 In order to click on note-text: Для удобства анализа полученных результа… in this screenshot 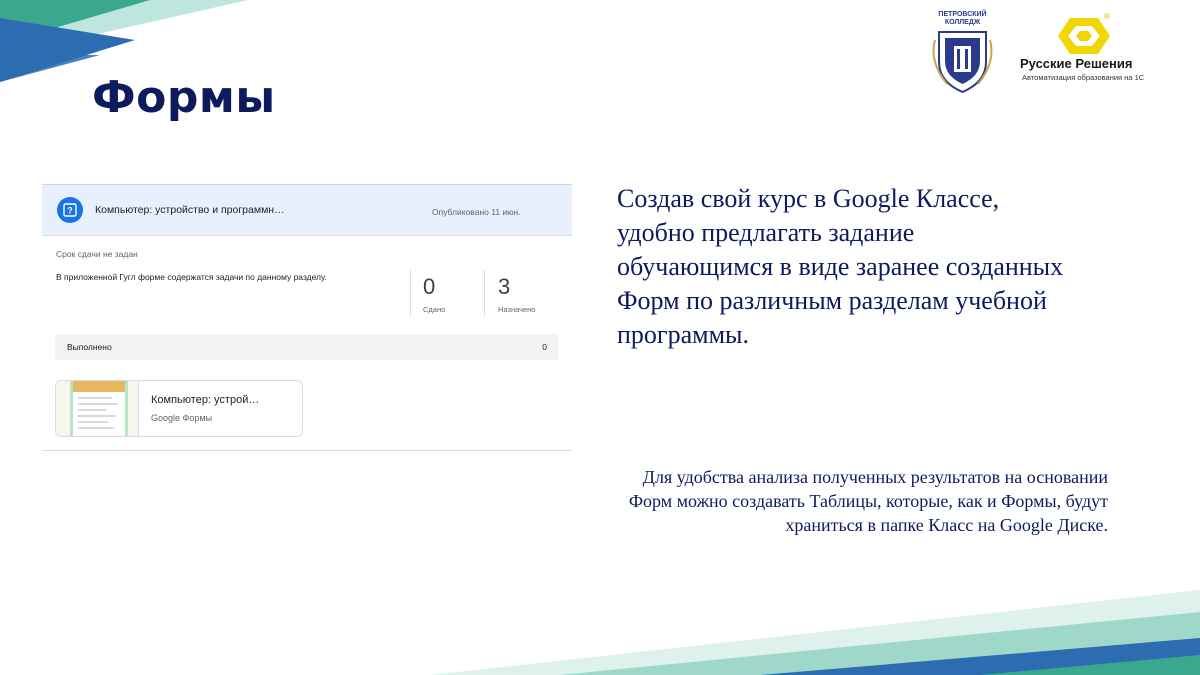, I will do `click(868, 501)`.